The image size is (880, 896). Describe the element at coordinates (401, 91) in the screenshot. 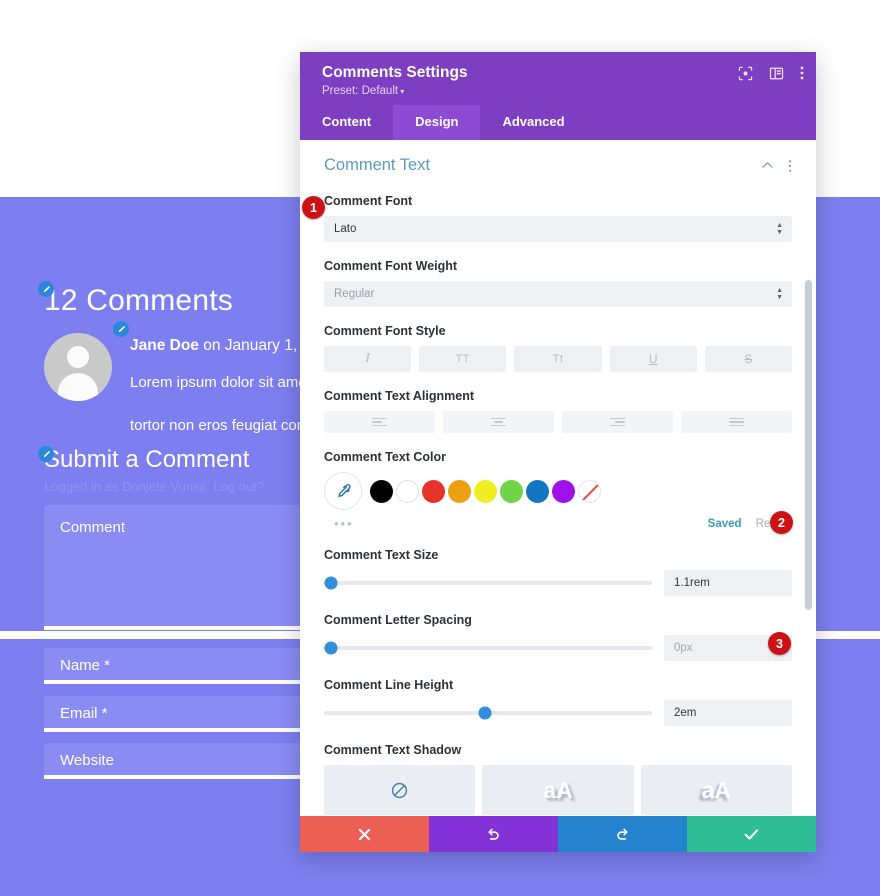

I see `chevron-down-icon: ▾` at that location.